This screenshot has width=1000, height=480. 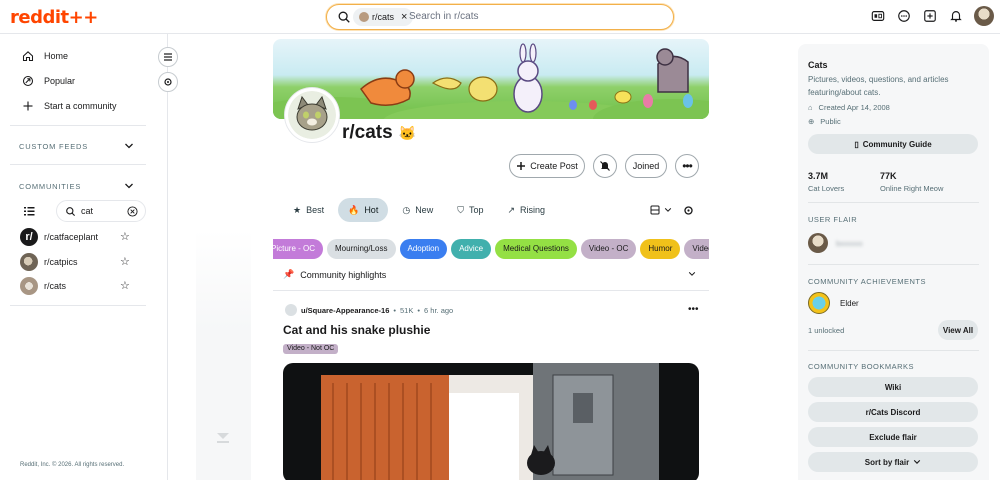 What do you see at coordinates (28, 56) in the screenshot?
I see `home-icon` at bounding box center [28, 56].